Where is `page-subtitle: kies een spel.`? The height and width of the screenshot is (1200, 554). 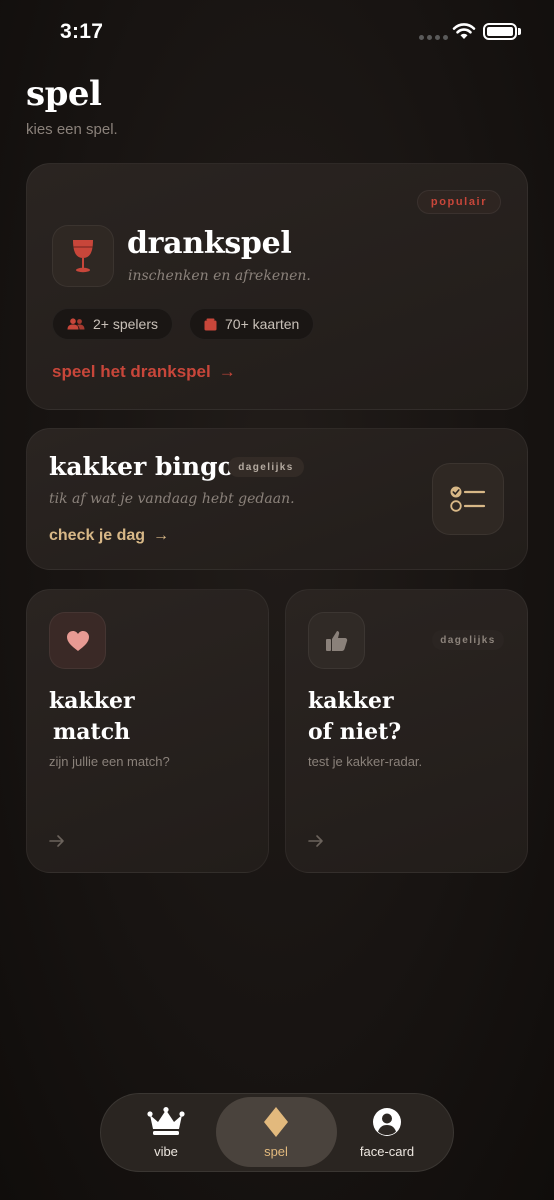
page-subtitle: kies een spel. is located at coordinates (72, 129).